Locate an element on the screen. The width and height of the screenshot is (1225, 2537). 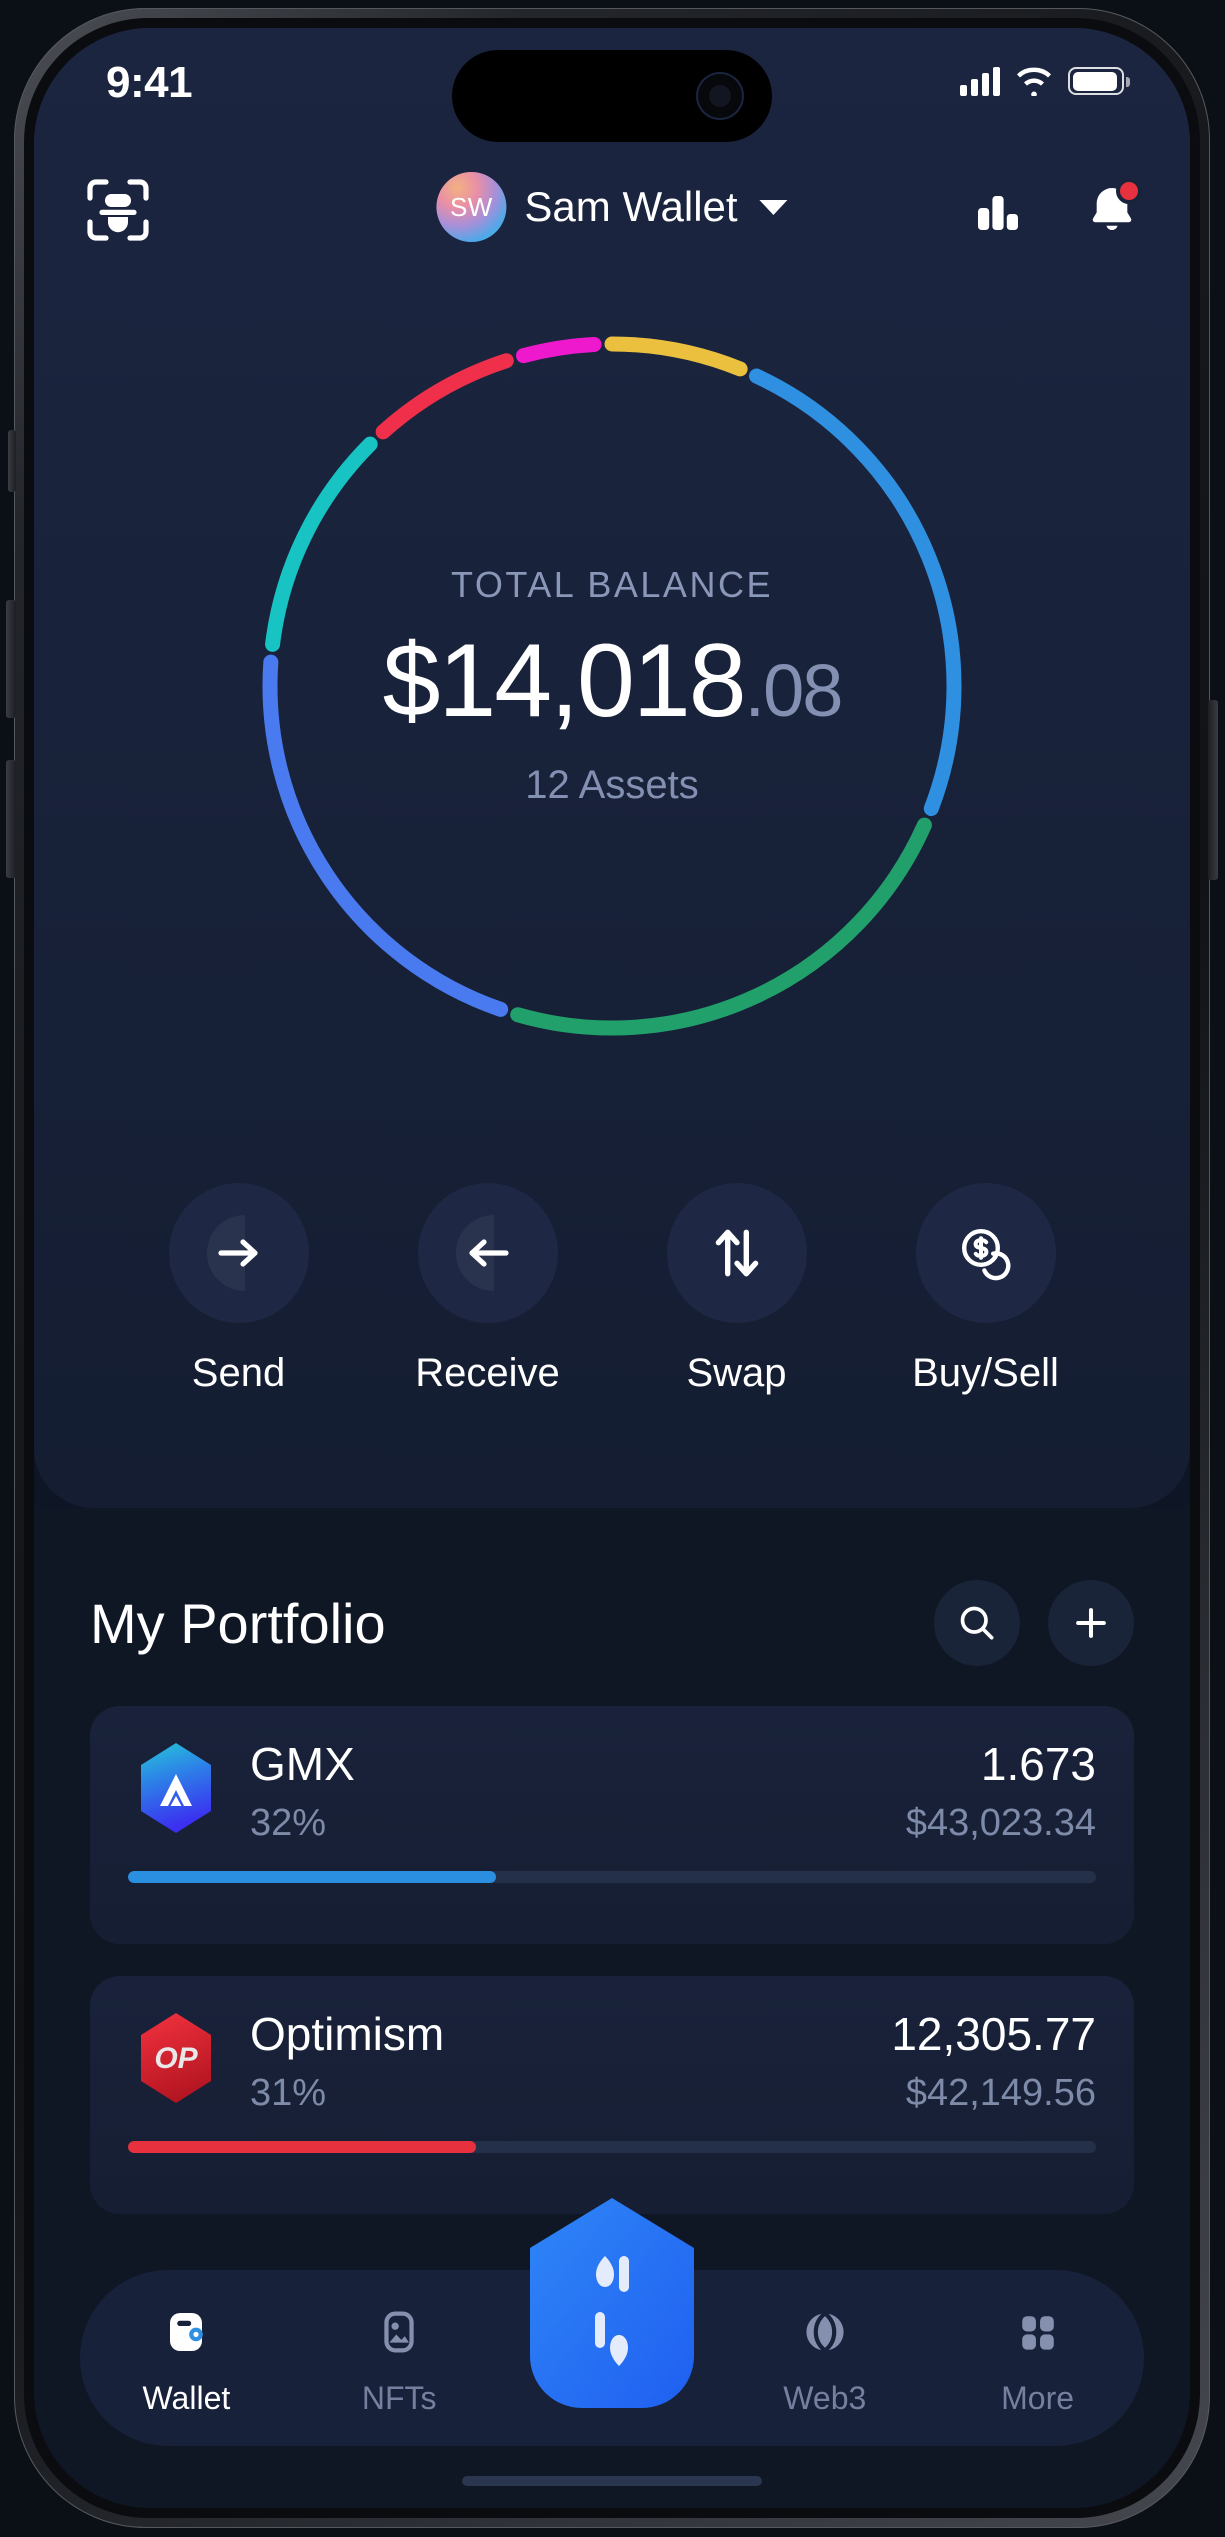
balance-block: TOTAL BALANCE $14,018.08 12 Assets is located at coordinates (612, 686).